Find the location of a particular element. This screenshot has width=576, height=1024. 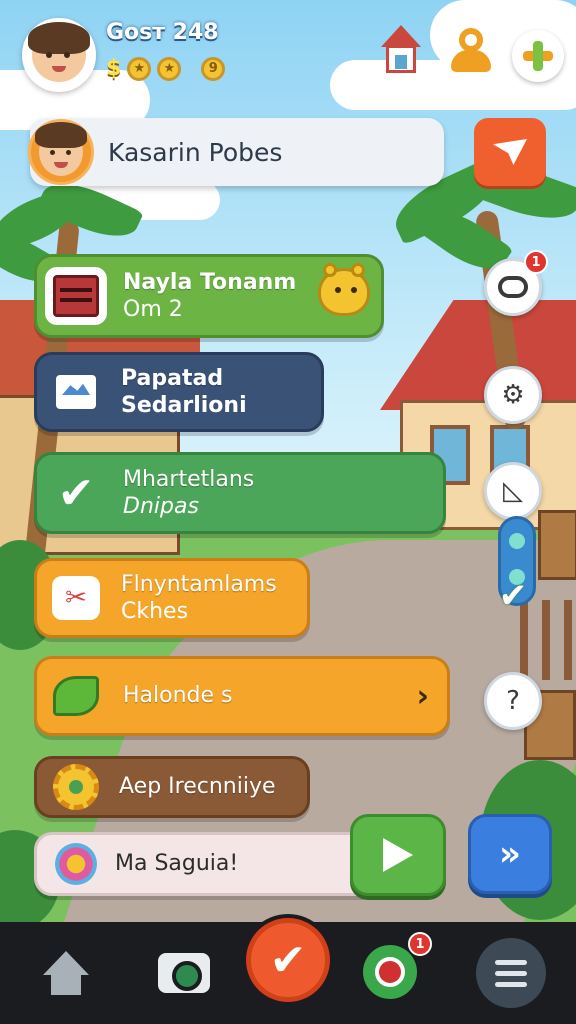

puzzle-button is located at coordinates (538, 56).